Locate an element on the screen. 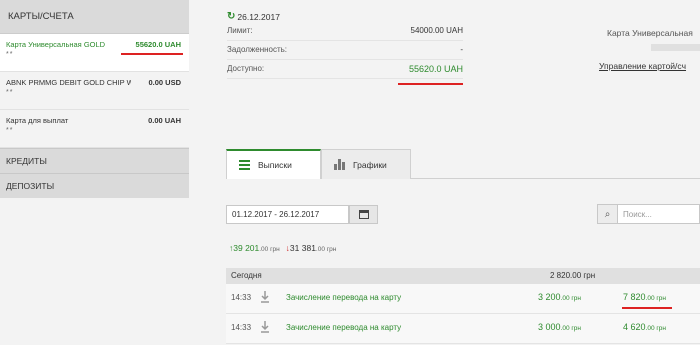  account-amount: 0.00 UAH is located at coordinates (164, 120).